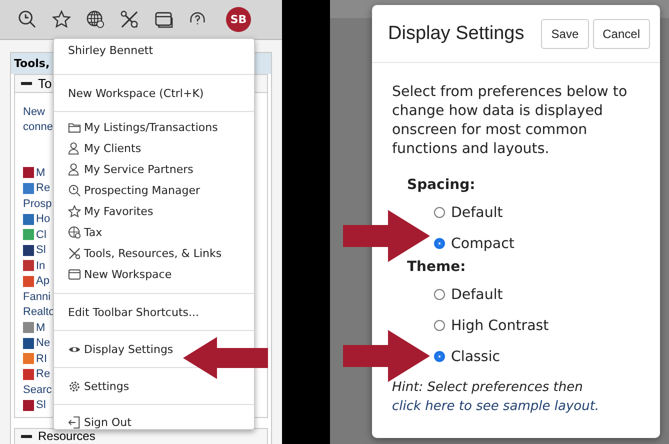 This screenshot has height=444, width=669. What do you see at coordinates (141, 436) in the screenshot?
I see `section-header: Resources` at bounding box center [141, 436].